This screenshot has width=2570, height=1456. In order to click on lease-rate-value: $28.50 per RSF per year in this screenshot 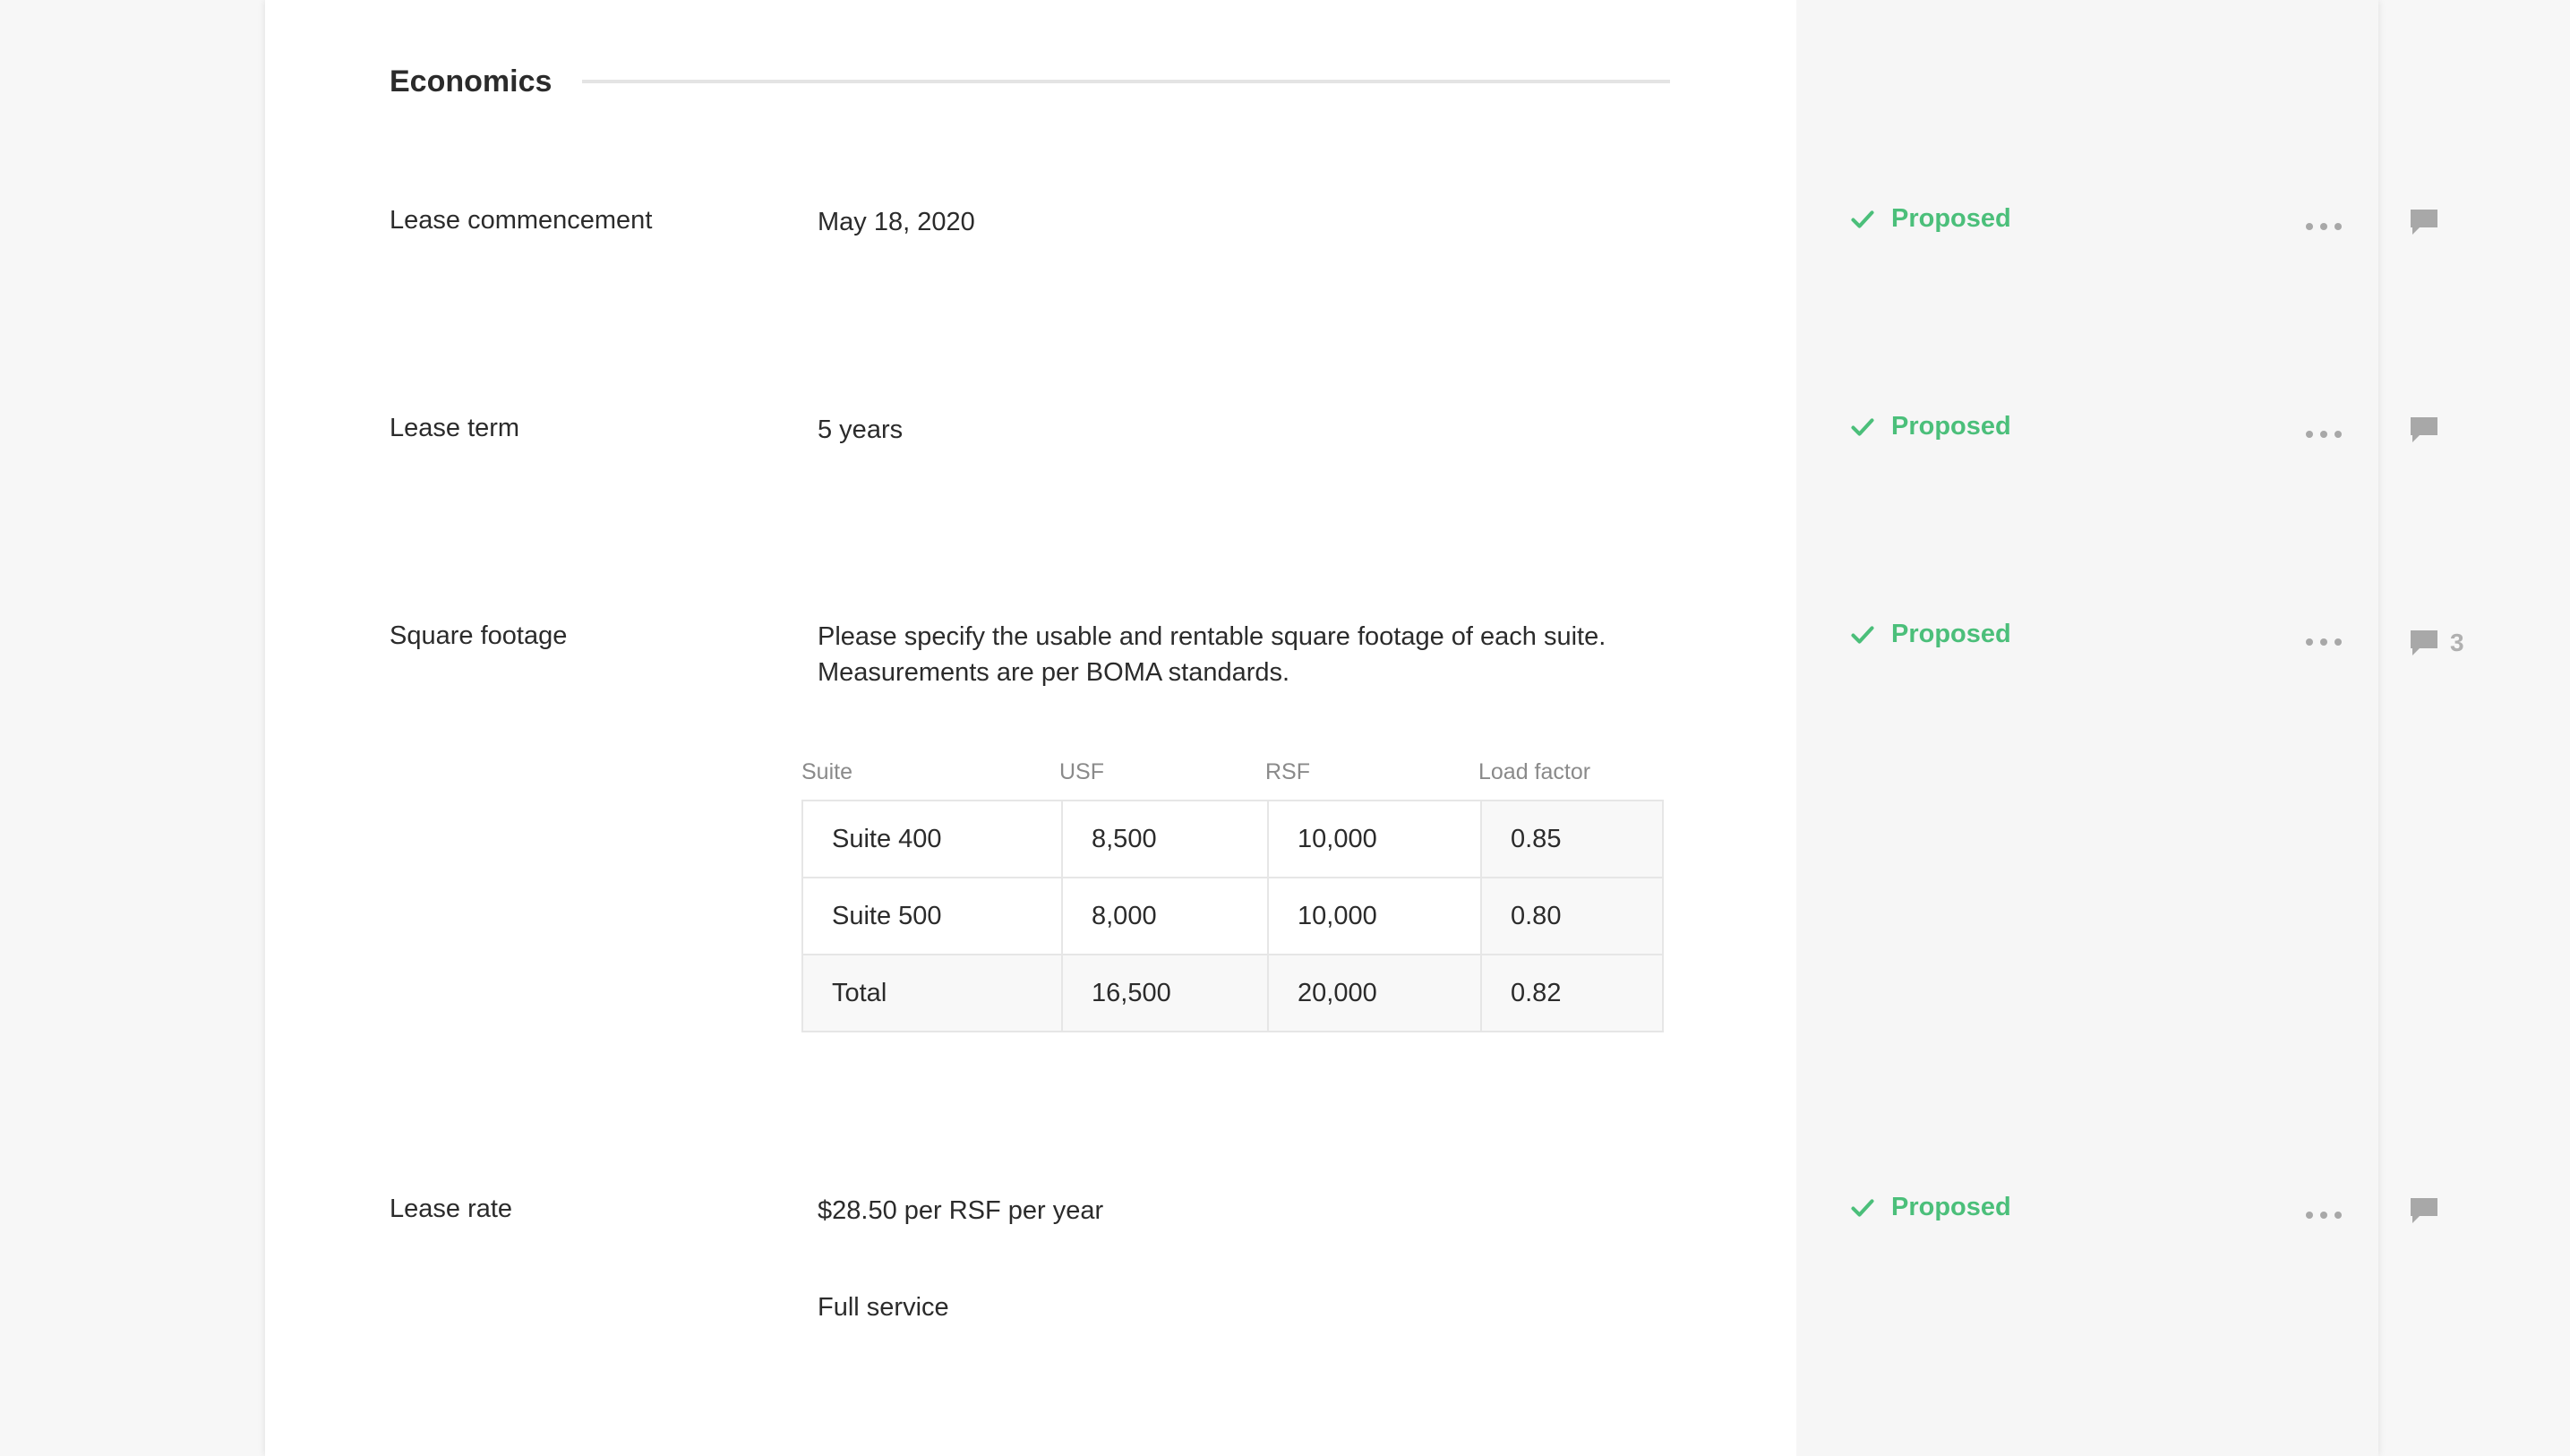, I will do `click(961, 1211)`.